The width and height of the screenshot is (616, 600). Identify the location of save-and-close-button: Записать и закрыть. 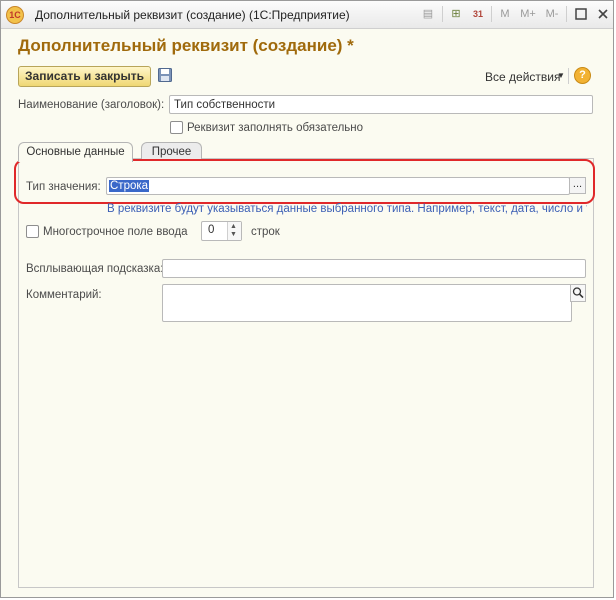
(84, 76).